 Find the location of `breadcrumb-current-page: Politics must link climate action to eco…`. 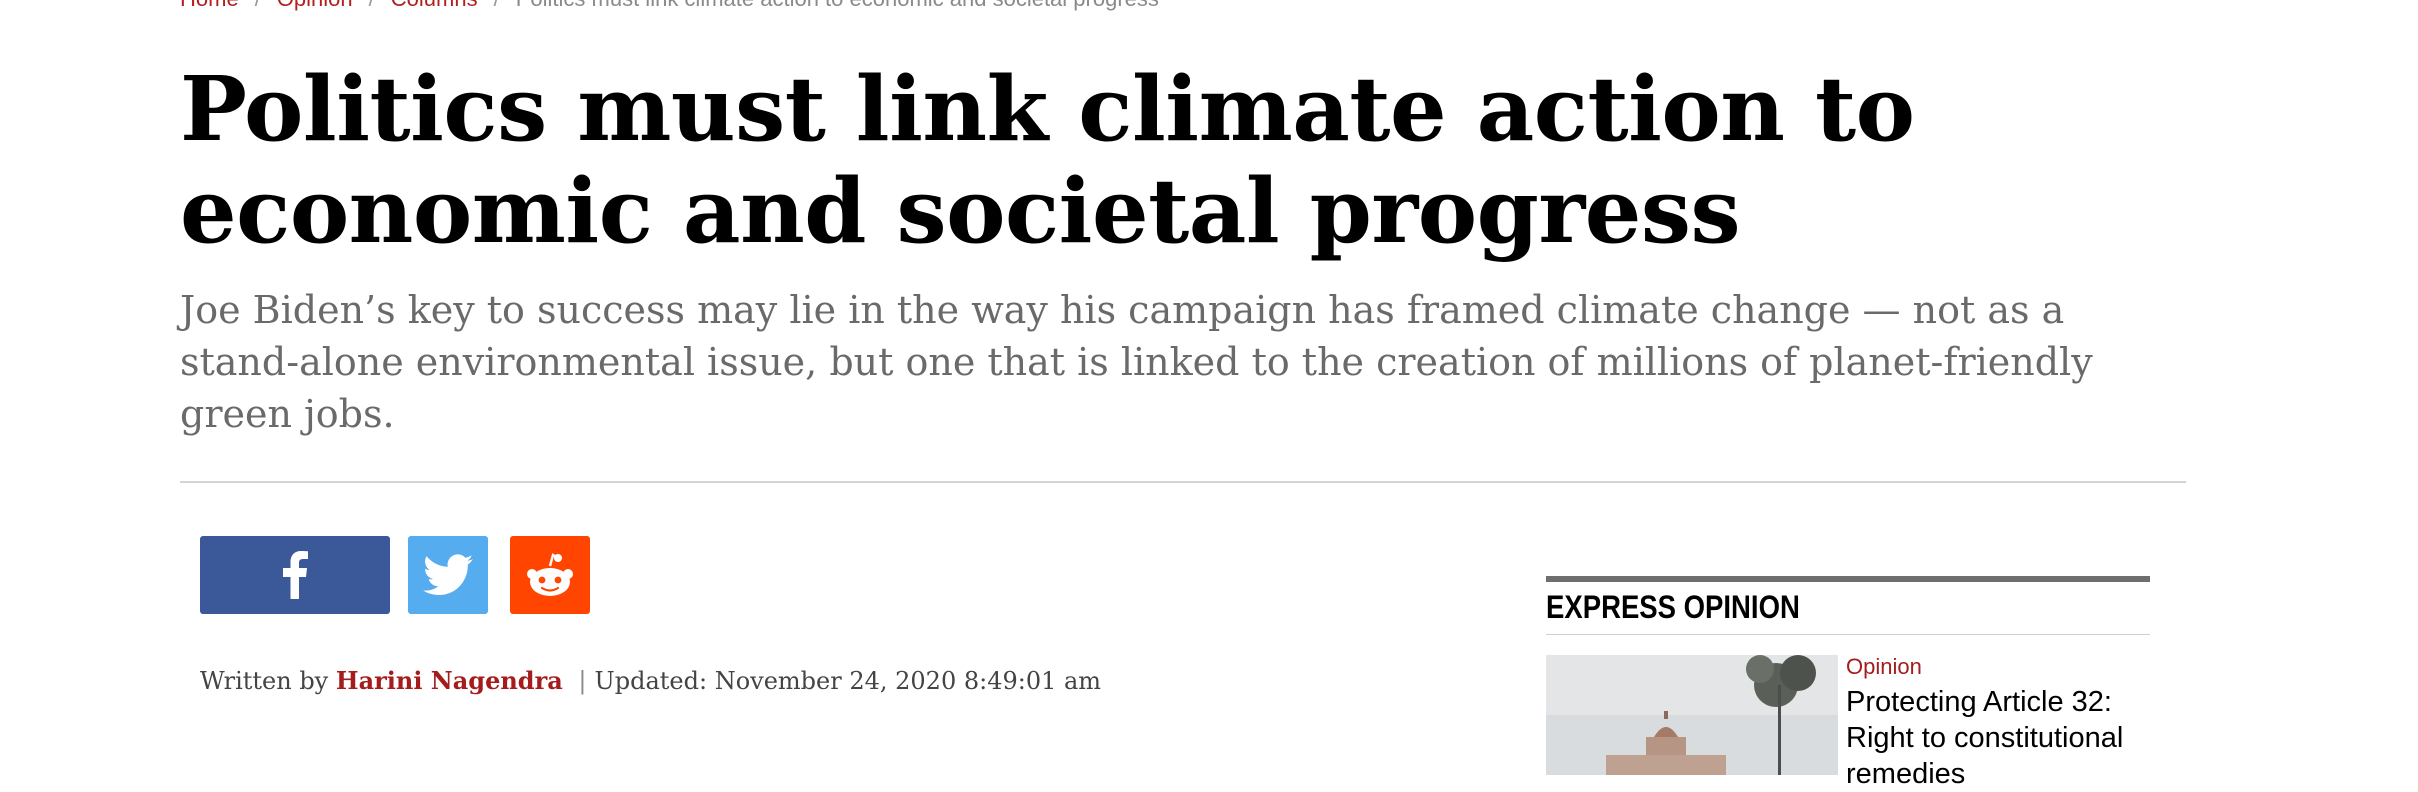

breadcrumb-current-page: Politics must link climate action to eco… is located at coordinates (837, 5).